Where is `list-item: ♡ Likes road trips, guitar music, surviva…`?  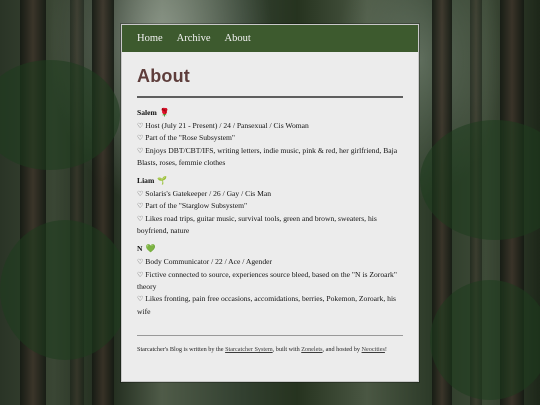
list-item: ♡ Likes road trips, guitar music, surviva… is located at coordinates (257, 224).